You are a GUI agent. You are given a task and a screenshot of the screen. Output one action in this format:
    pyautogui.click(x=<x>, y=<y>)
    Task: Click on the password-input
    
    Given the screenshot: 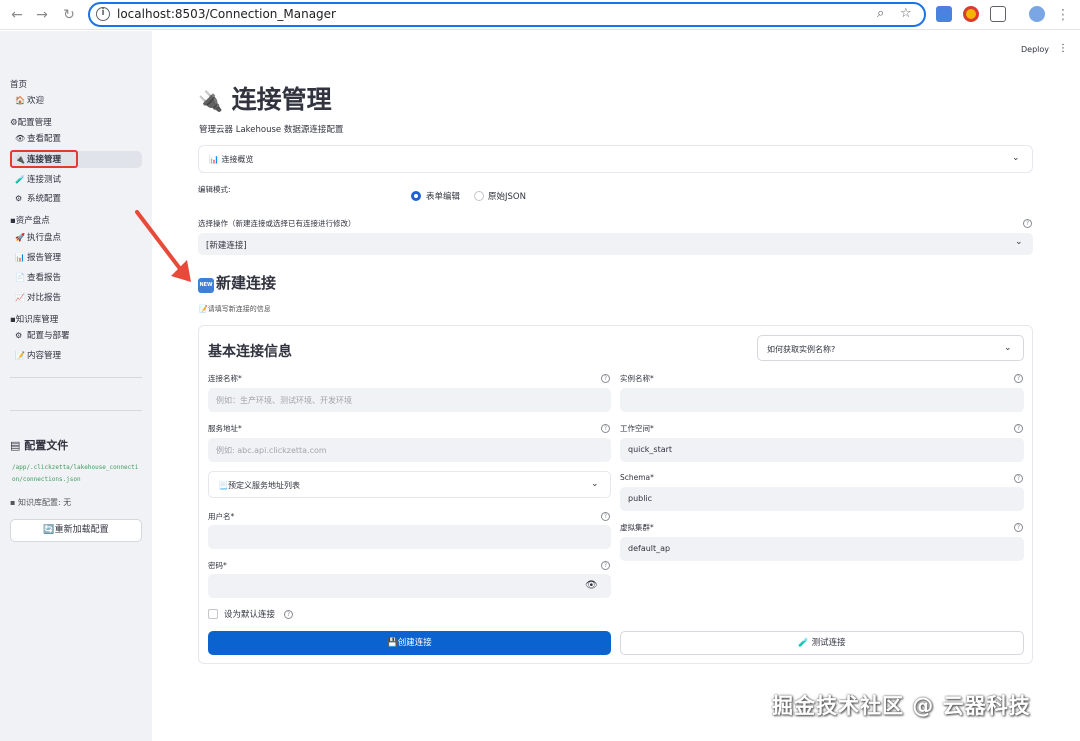 What is the action you would take?
    pyautogui.click(x=409, y=586)
    